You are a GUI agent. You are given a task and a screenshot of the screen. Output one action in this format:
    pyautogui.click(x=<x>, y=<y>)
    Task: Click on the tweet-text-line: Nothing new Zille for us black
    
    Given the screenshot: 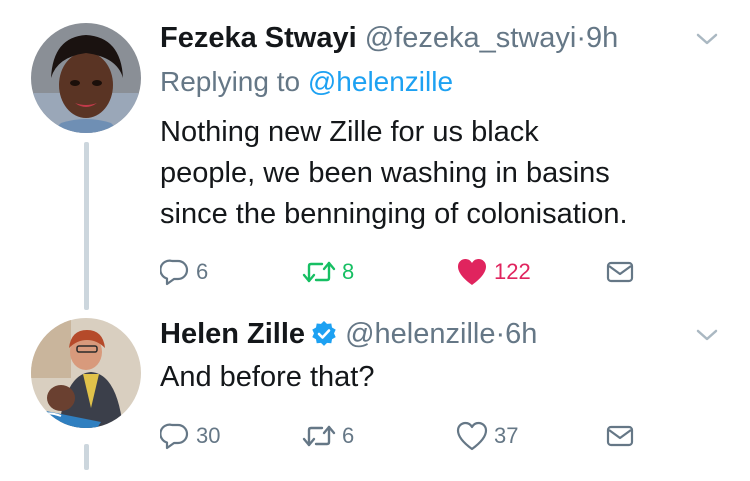 What is the action you would take?
    pyautogui.click(x=349, y=132)
    